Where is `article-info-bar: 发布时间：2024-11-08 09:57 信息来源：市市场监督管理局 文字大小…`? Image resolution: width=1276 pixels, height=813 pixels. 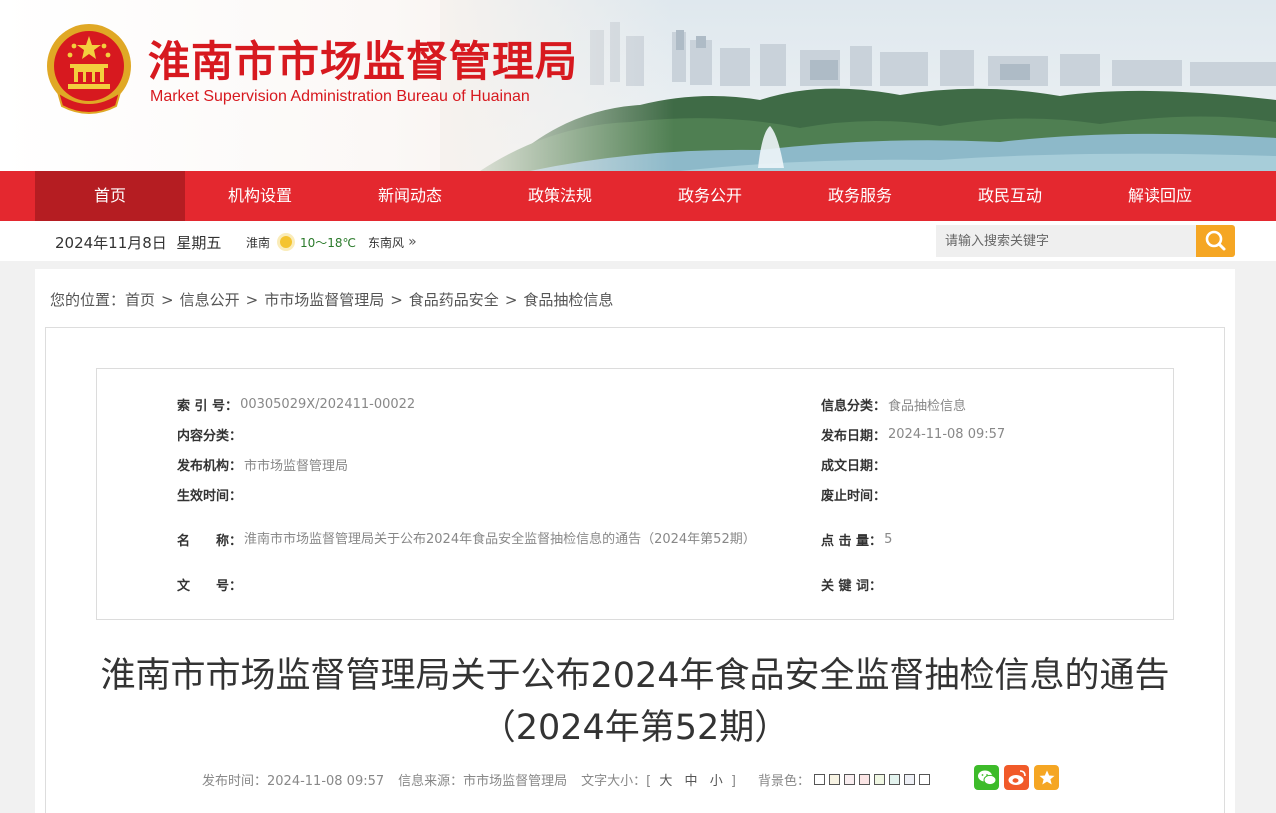 article-info-bar: 发布时间：2024-11-08 09:57 信息来源：市市场监督管理局 文字大小… is located at coordinates (575, 779).